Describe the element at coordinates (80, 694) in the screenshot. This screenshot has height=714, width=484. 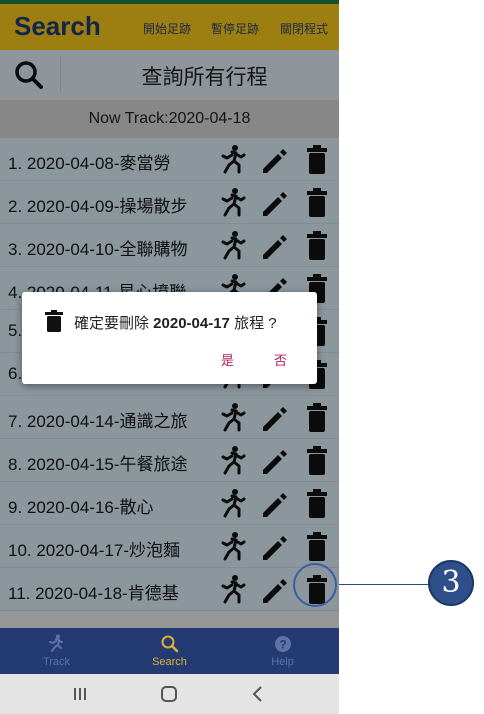
I see `recent-apps-icon` at that location.